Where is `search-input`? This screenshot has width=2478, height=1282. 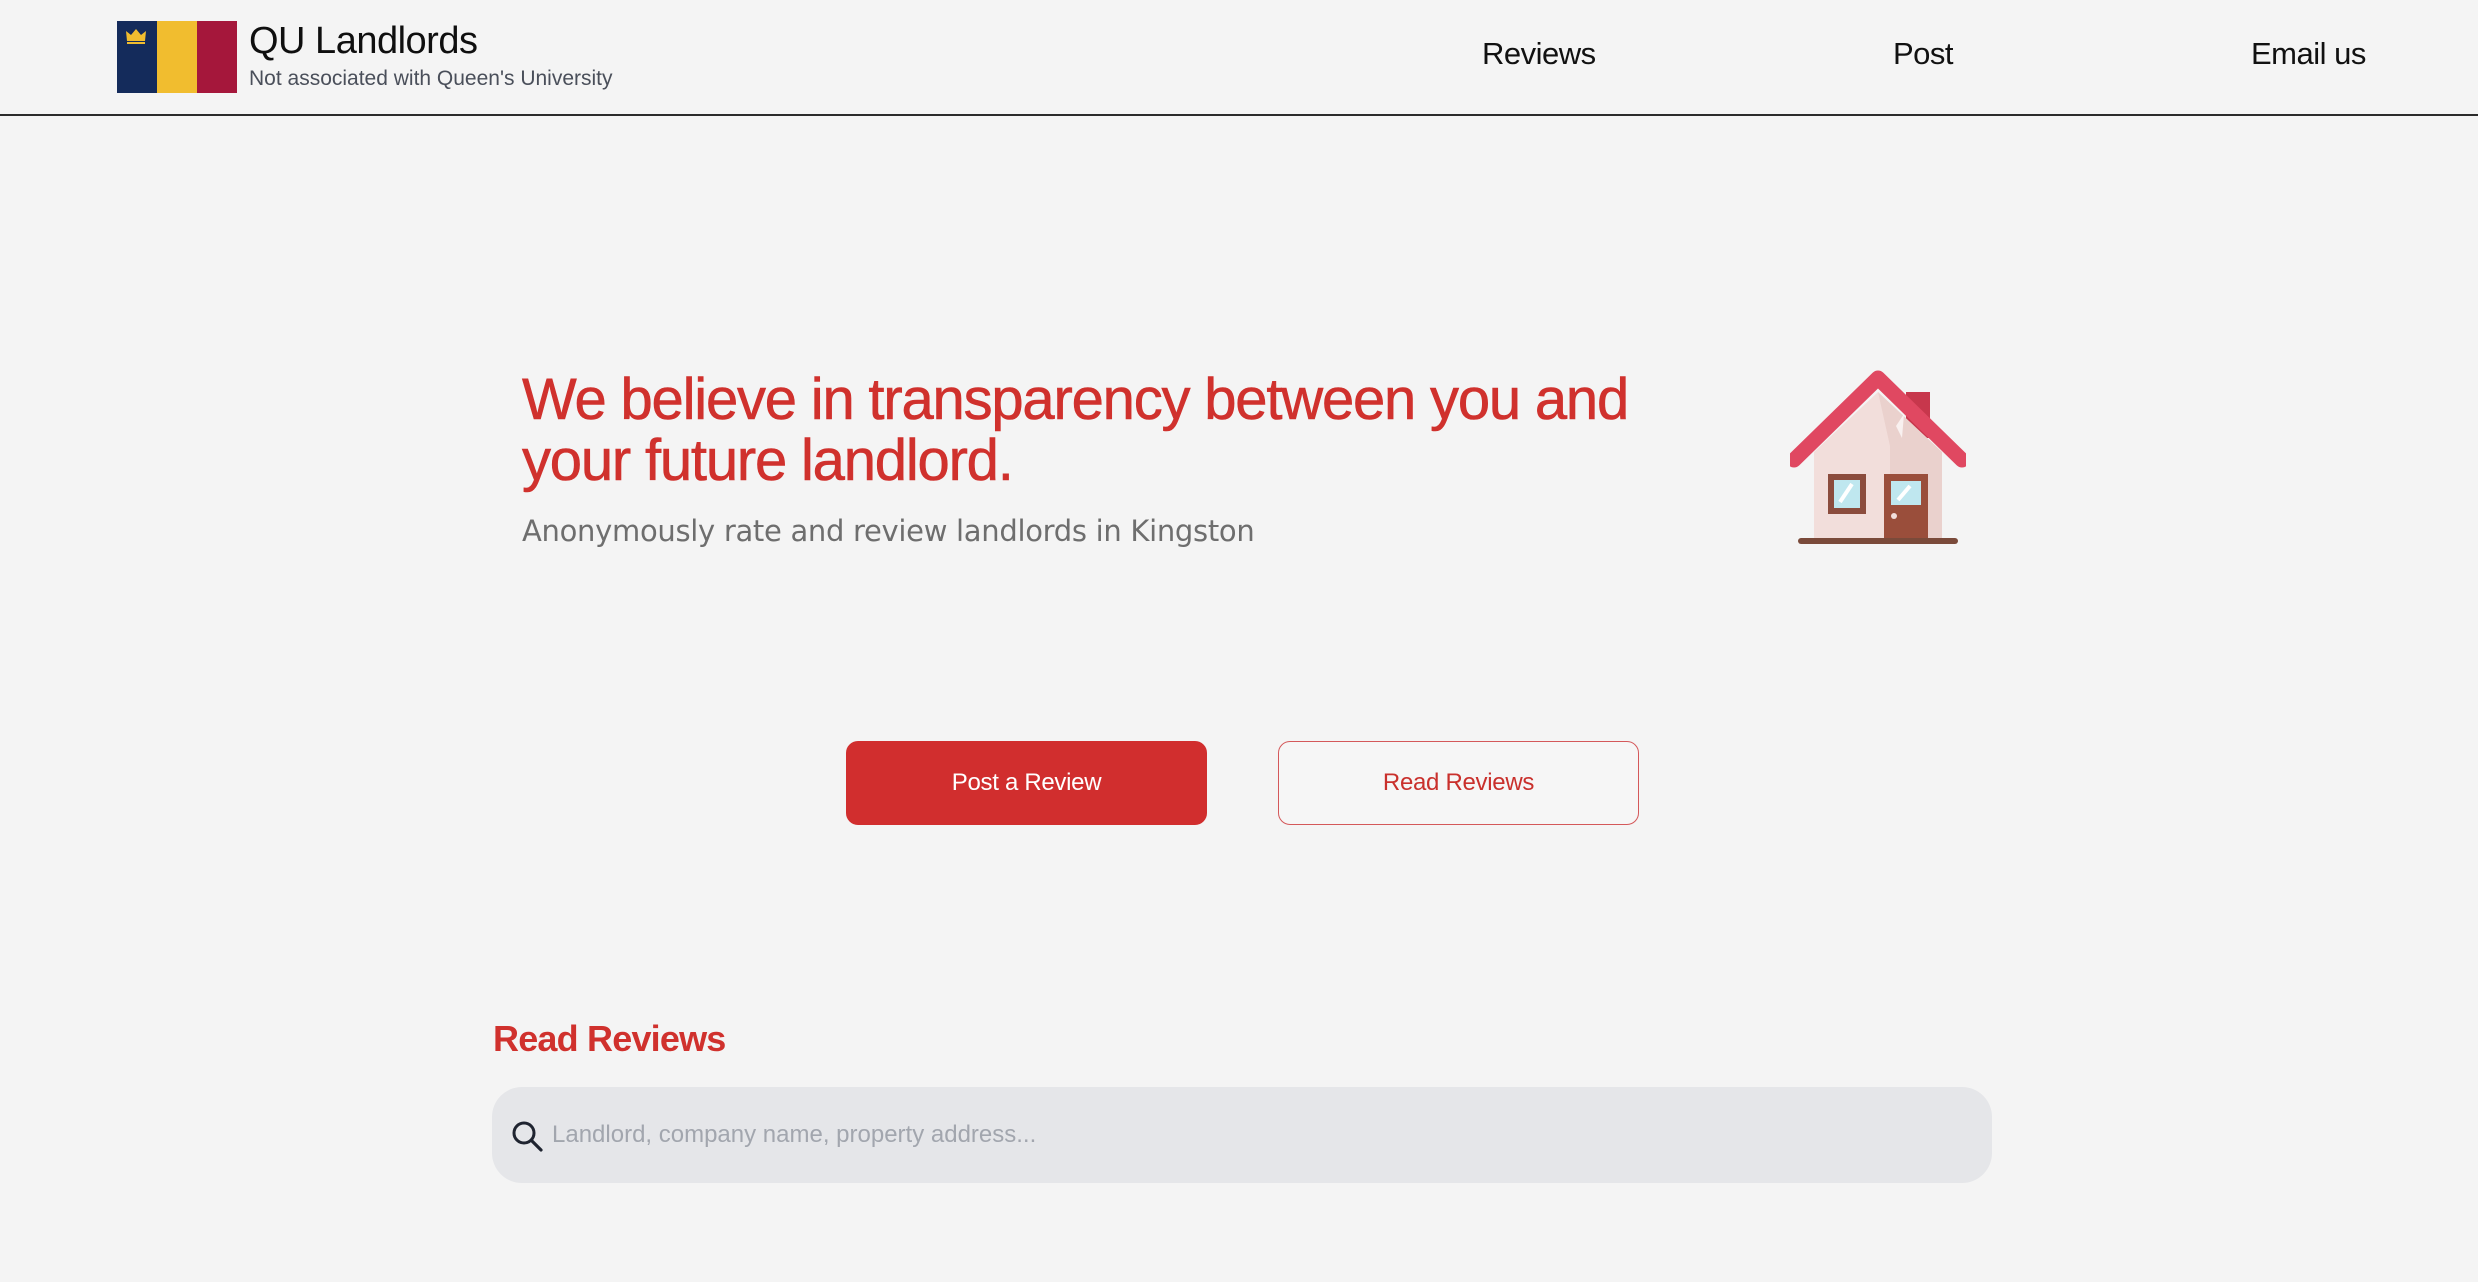
search-input is located at coordinates (1262, 1135).